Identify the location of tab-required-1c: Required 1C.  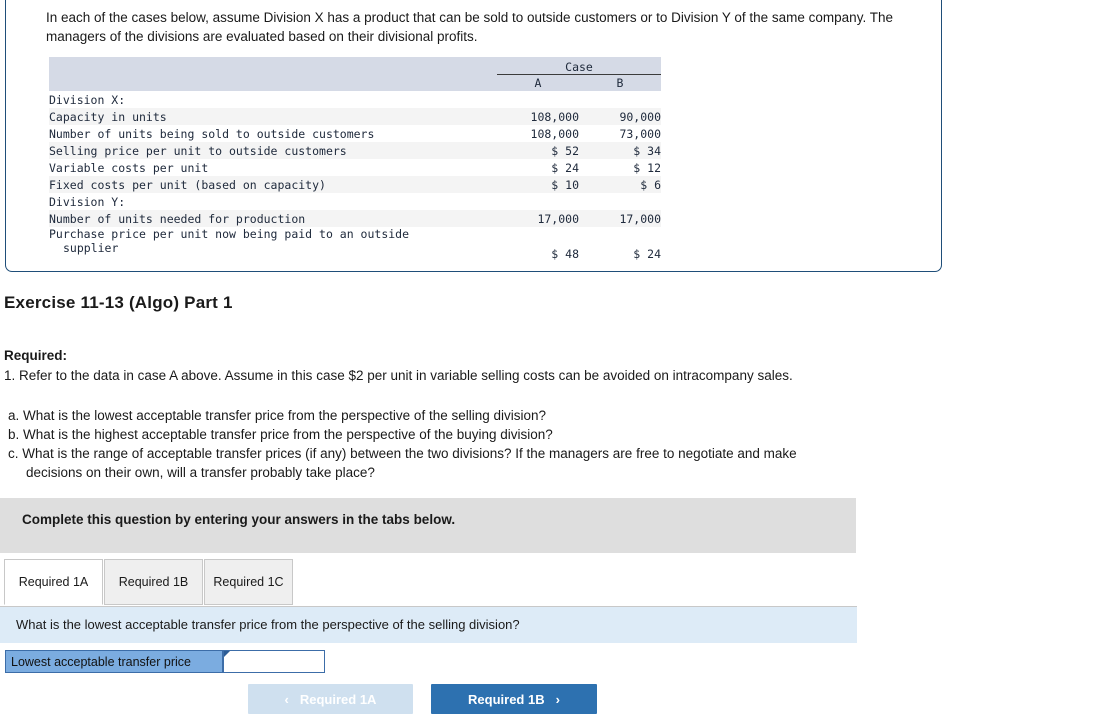
(248, 582).